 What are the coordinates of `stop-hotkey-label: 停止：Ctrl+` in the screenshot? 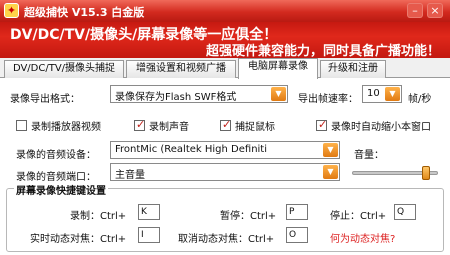 It's located at (358, 216).